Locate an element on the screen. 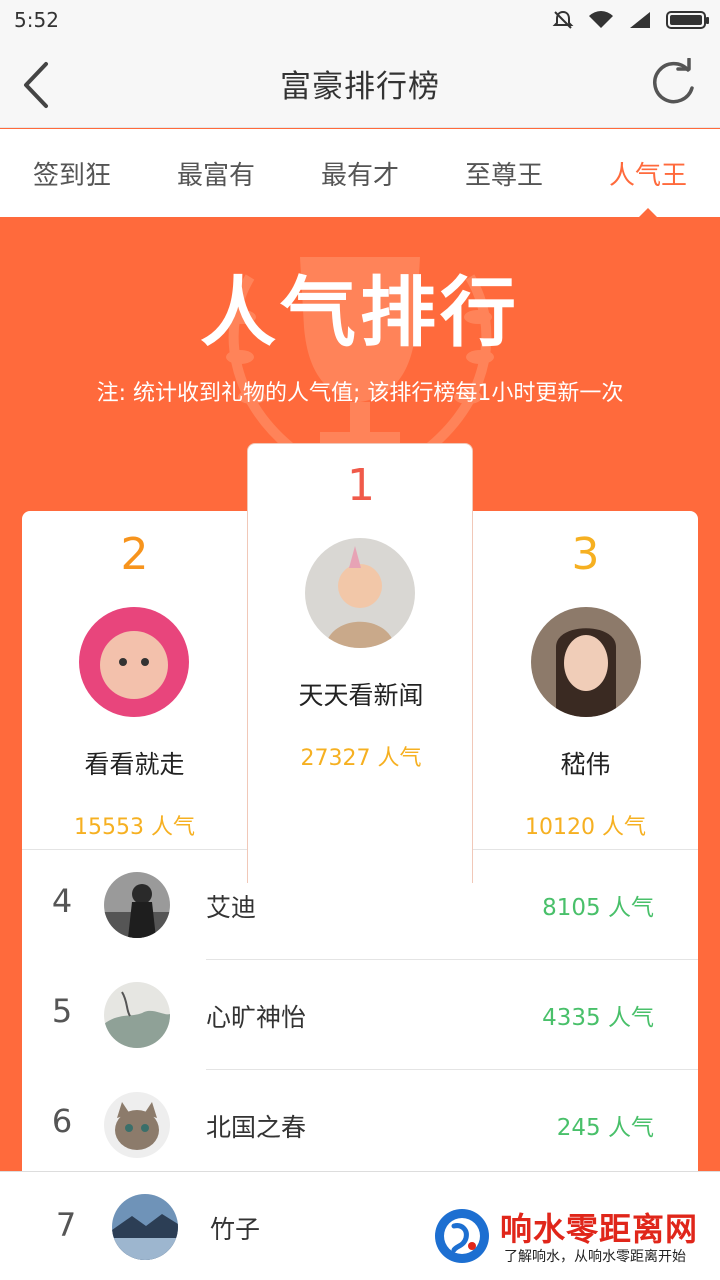  tab-supreme: 至尊王 is located at coordinates (504, 173).